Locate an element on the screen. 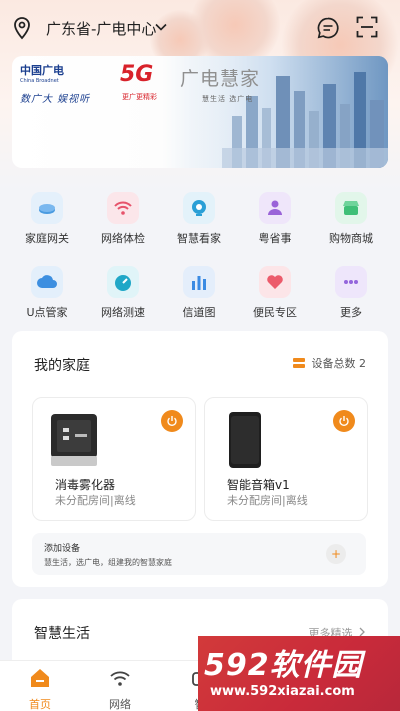 The width and height of the screenshot is (400, 711). service-convenience-zone: 便民专区 is located at coordinates (275, 293).